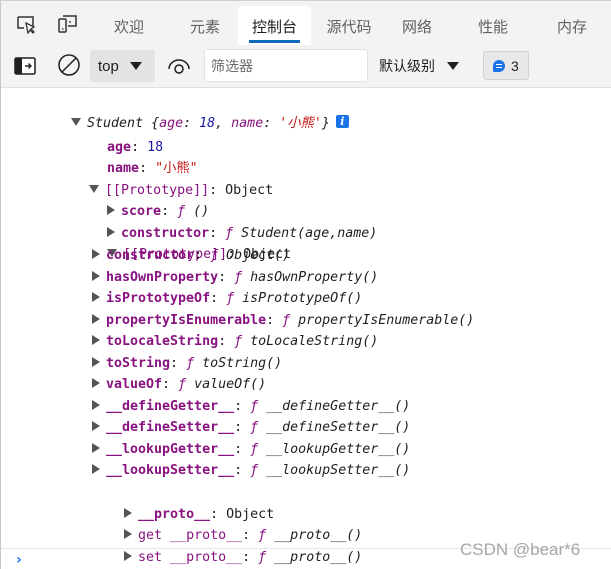 The height and width of the screenshot is (569, 611). What do you see at coordinates (158, 298) in the screenshot?
I see `member-key: isPrototypeOf` at bounding box center [158, 298].